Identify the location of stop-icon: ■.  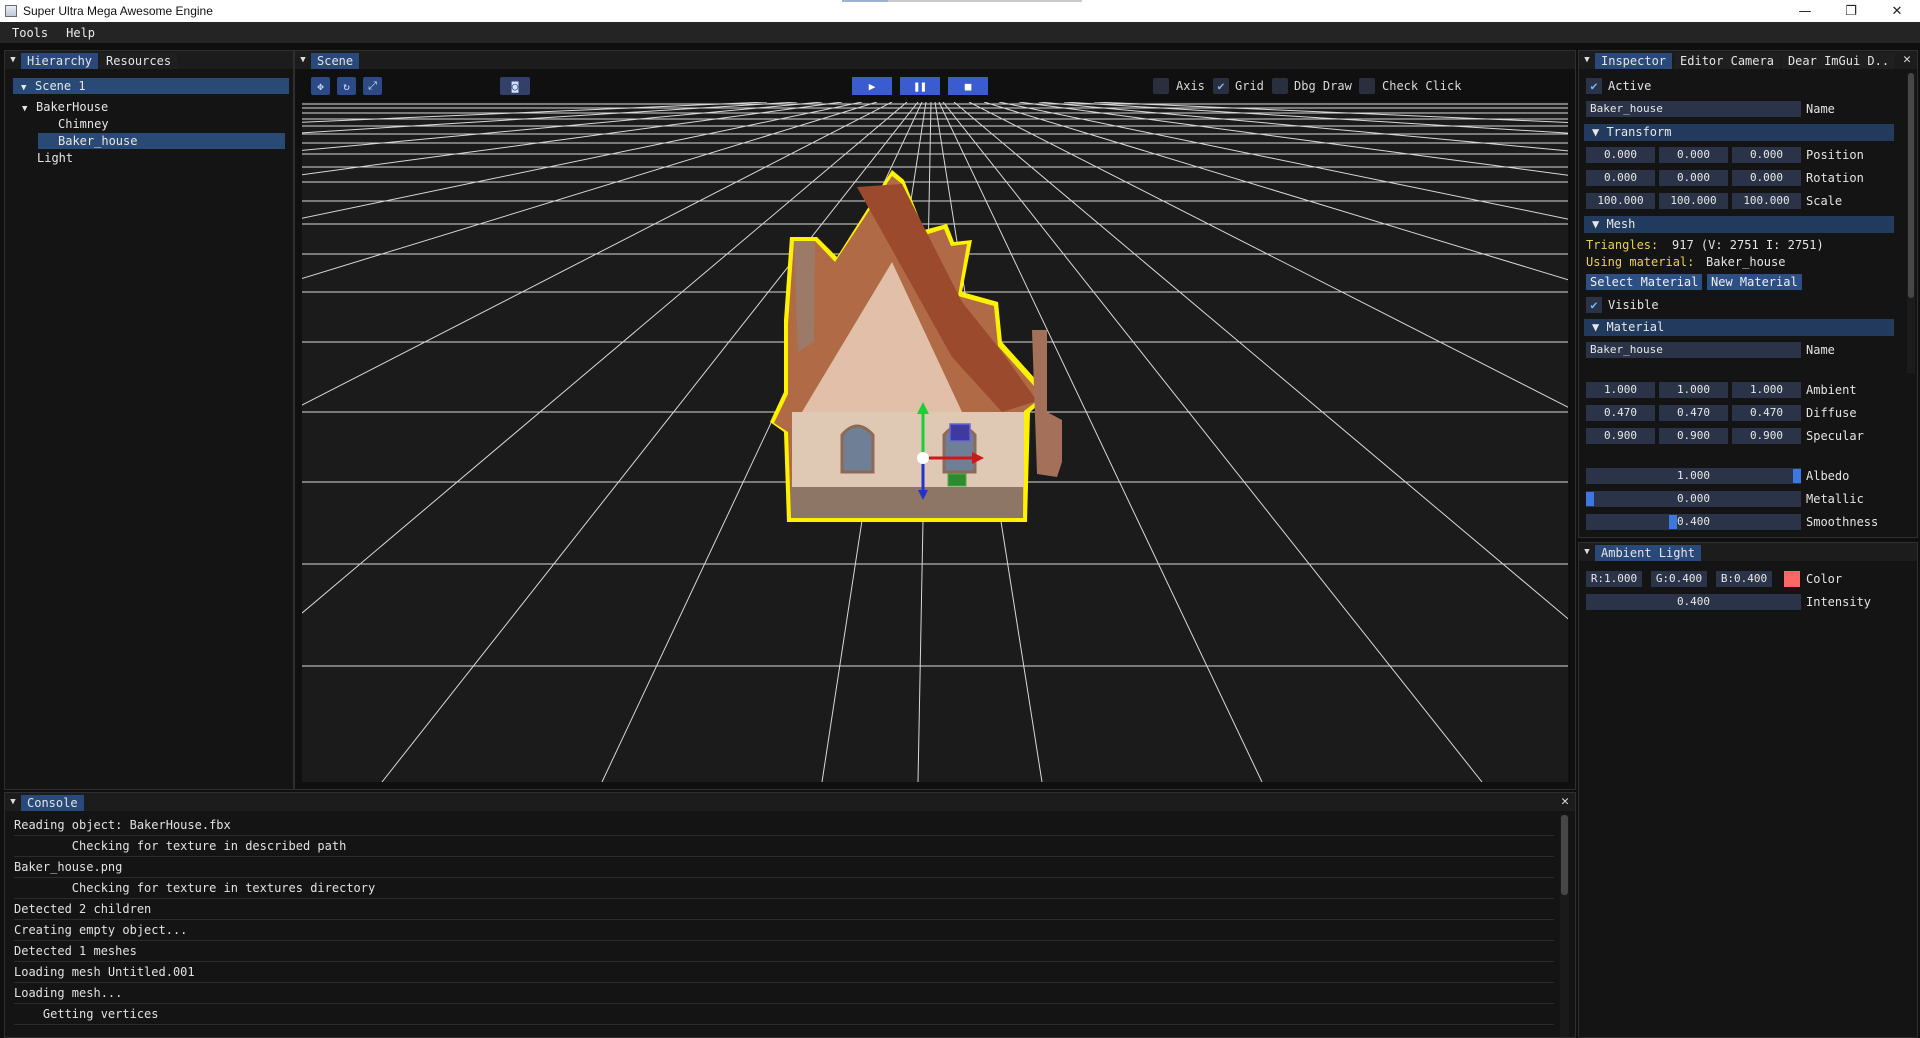
(968, 86).